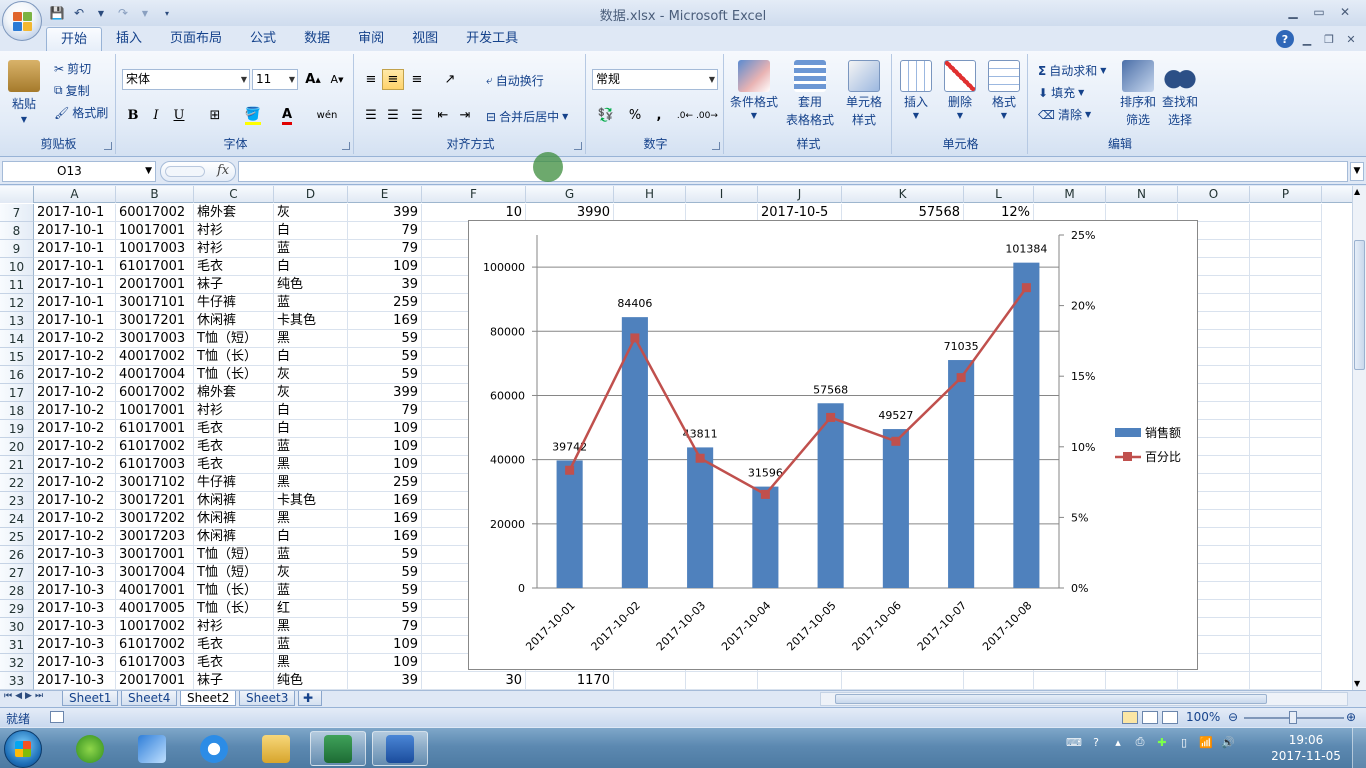  I want to click on column-header-n: N, so click(1142, 194).